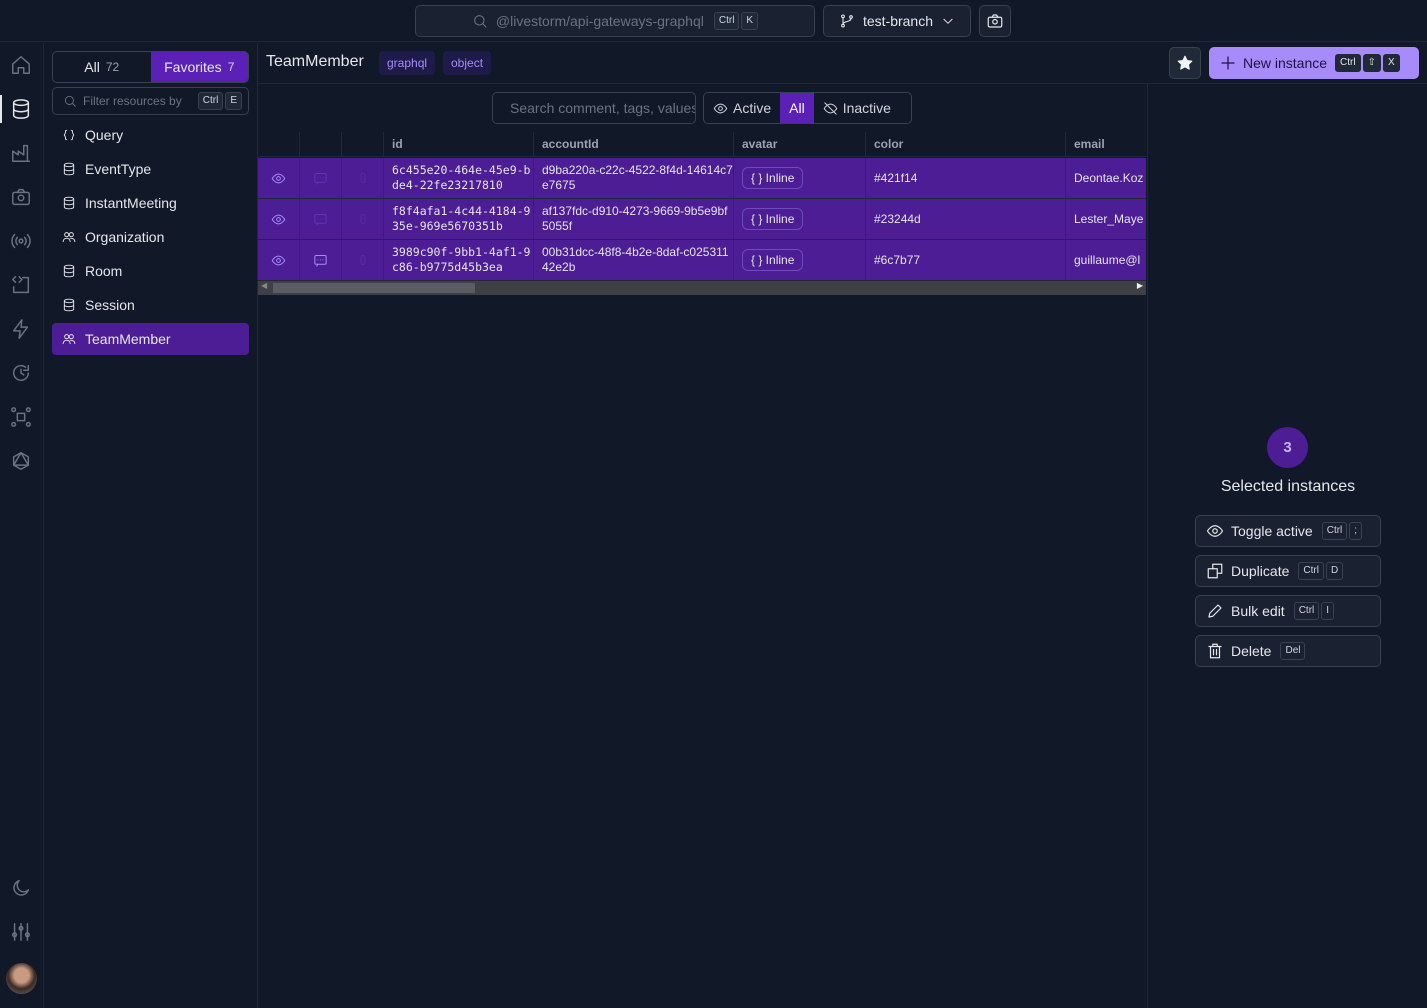 The width and height of the screenshot is (1427, 1008). Describe the element at coordinates (1106, 219) in the screenshot. I see `email-cell: Lester_Maye` at that location.